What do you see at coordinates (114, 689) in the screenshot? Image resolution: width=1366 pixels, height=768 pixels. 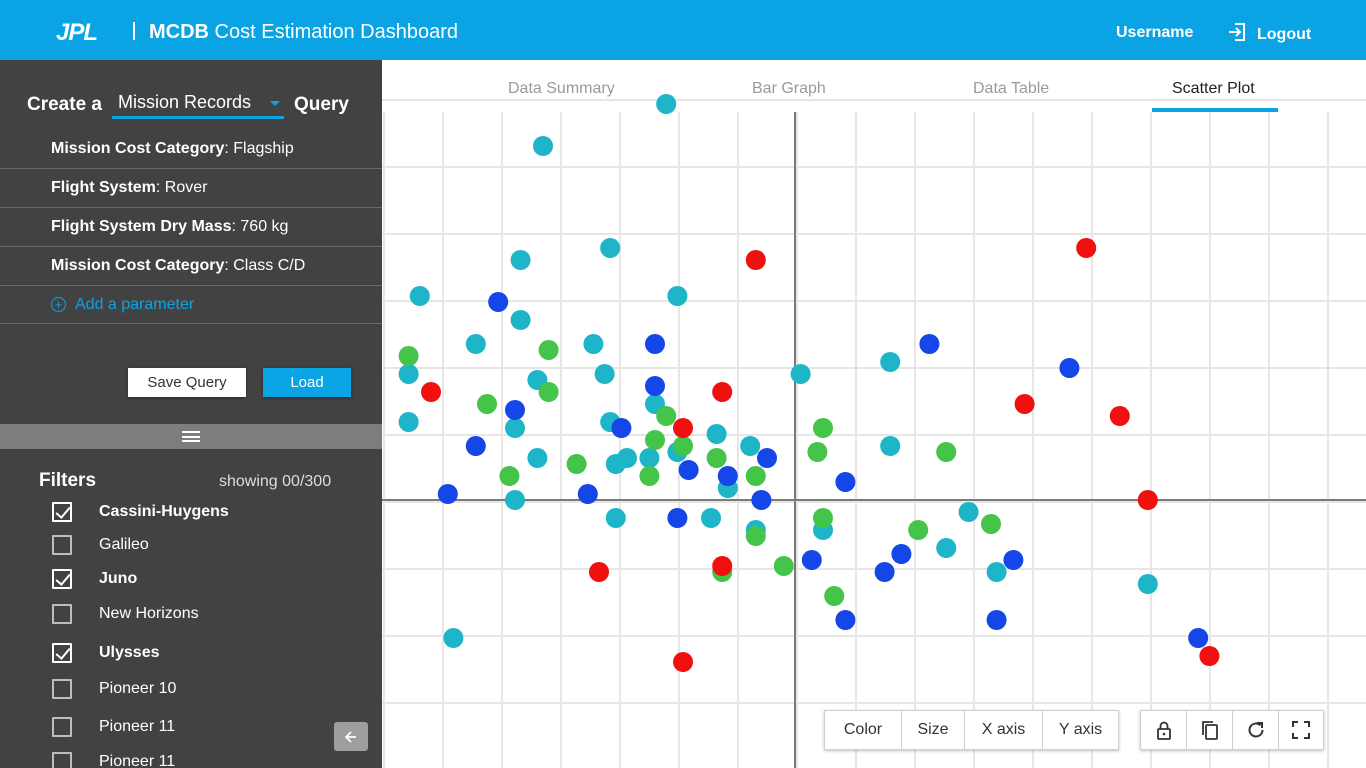 I see `filter-item: Pioneer 10` at bounding box center [114, 689].